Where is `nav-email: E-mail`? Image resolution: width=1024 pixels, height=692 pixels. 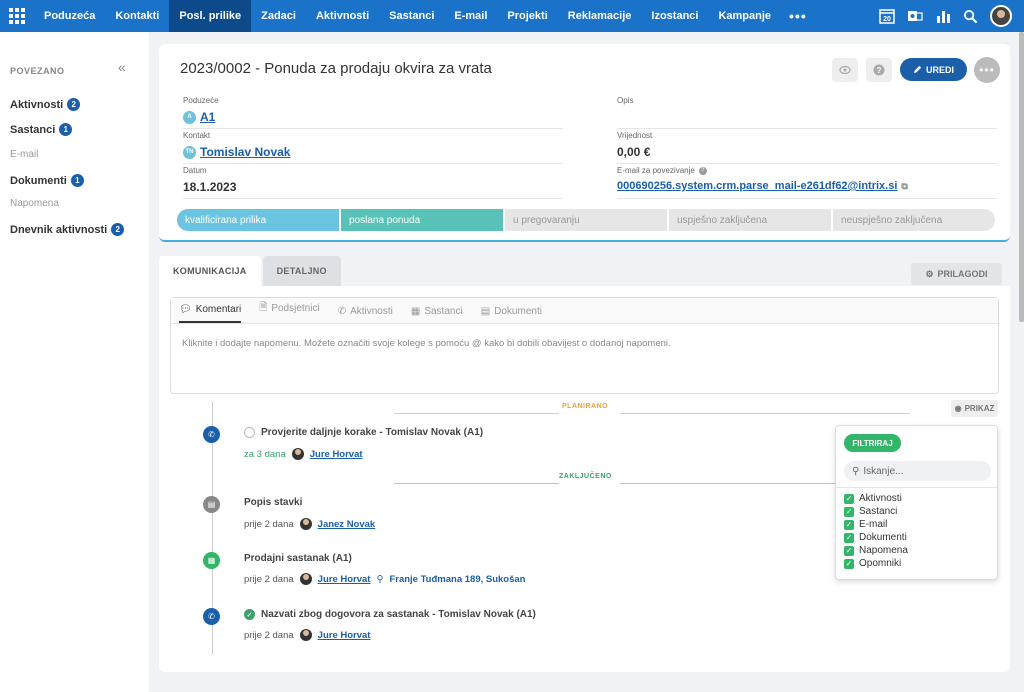
nav-email: E-mail is located at coordinates (470, 16).